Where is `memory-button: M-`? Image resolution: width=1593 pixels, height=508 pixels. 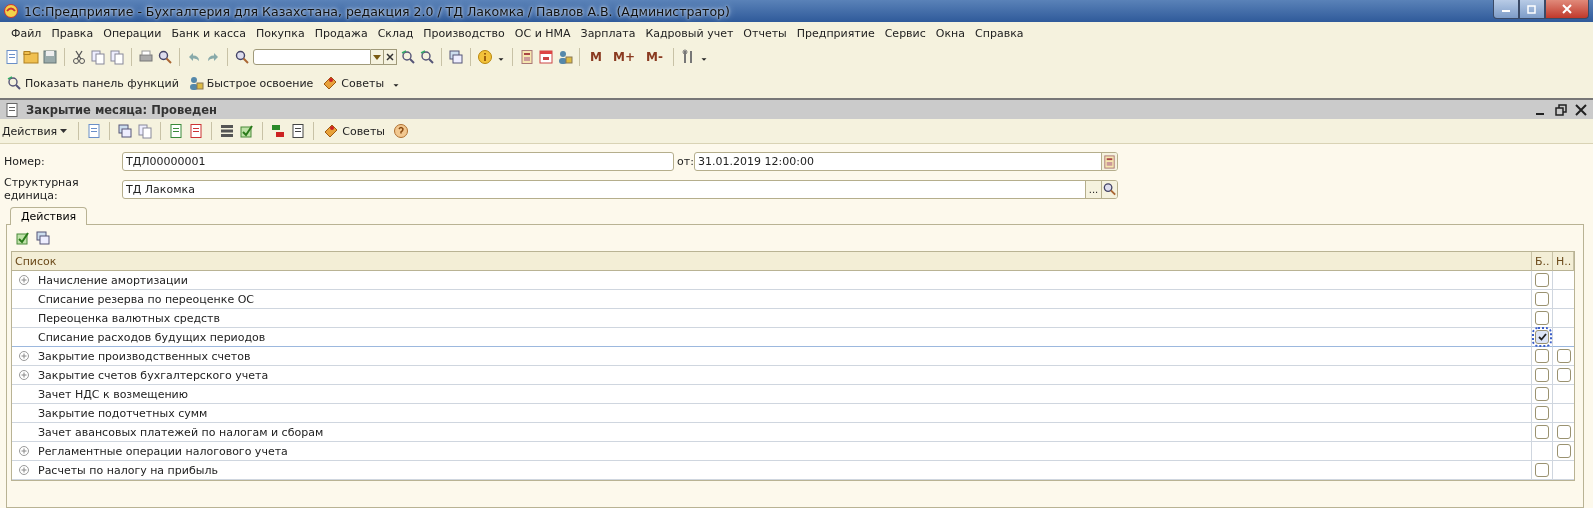
memory-button: M- is located at coordinates (654, 57).